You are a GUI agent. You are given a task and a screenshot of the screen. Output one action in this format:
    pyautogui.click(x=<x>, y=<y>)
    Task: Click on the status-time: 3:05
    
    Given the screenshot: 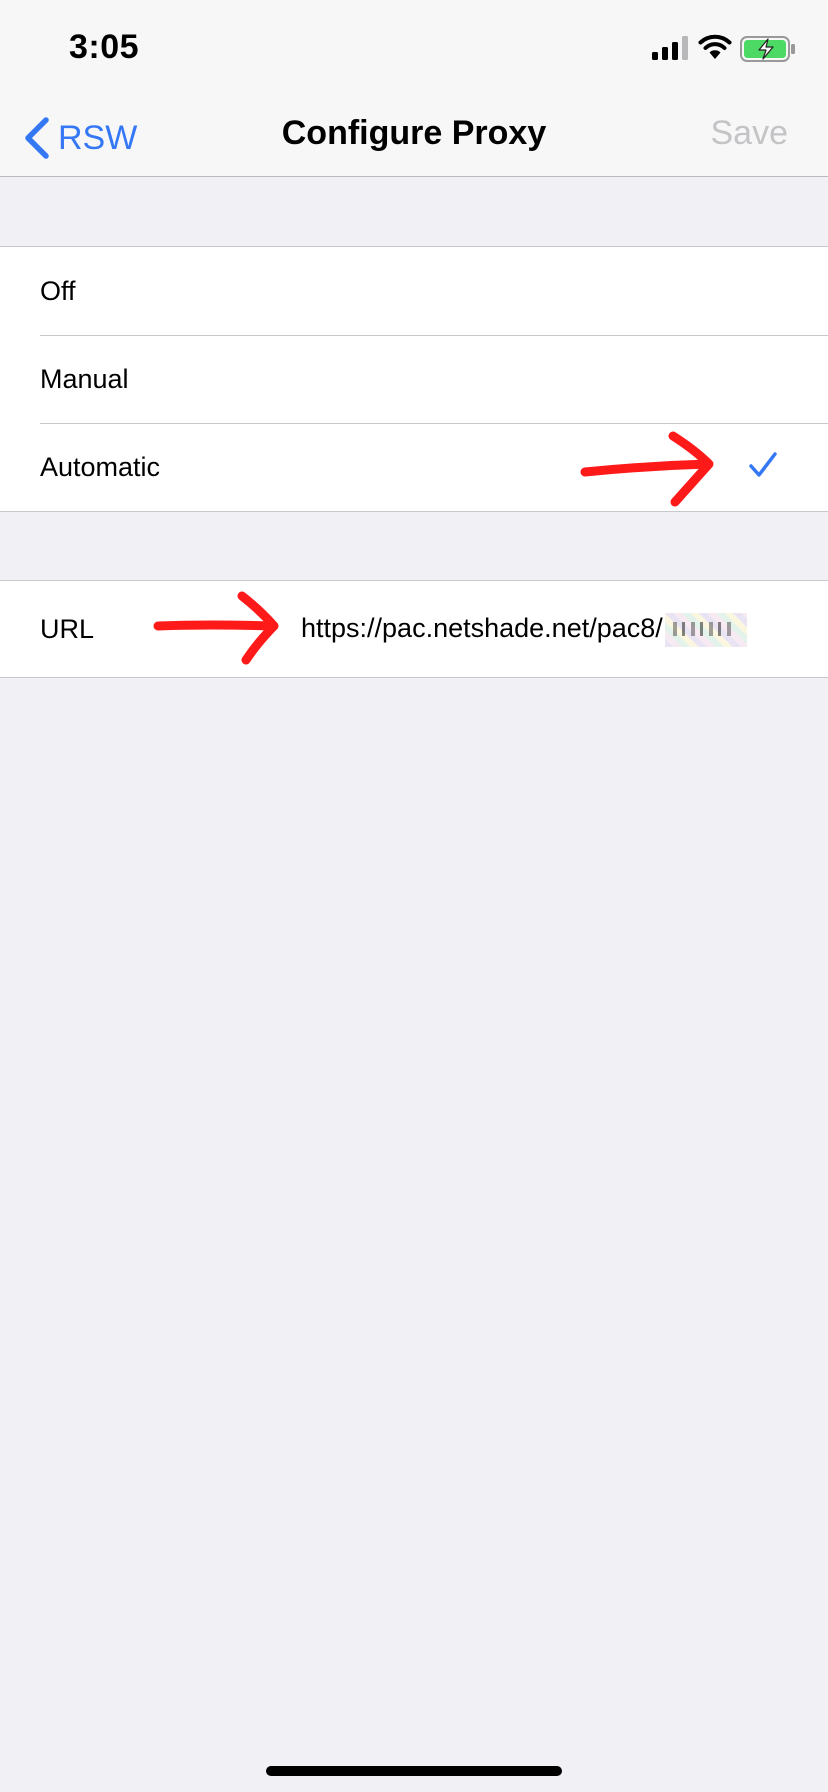 What is the action you would take?
    pyautogui.click(x=104, y=47)
    